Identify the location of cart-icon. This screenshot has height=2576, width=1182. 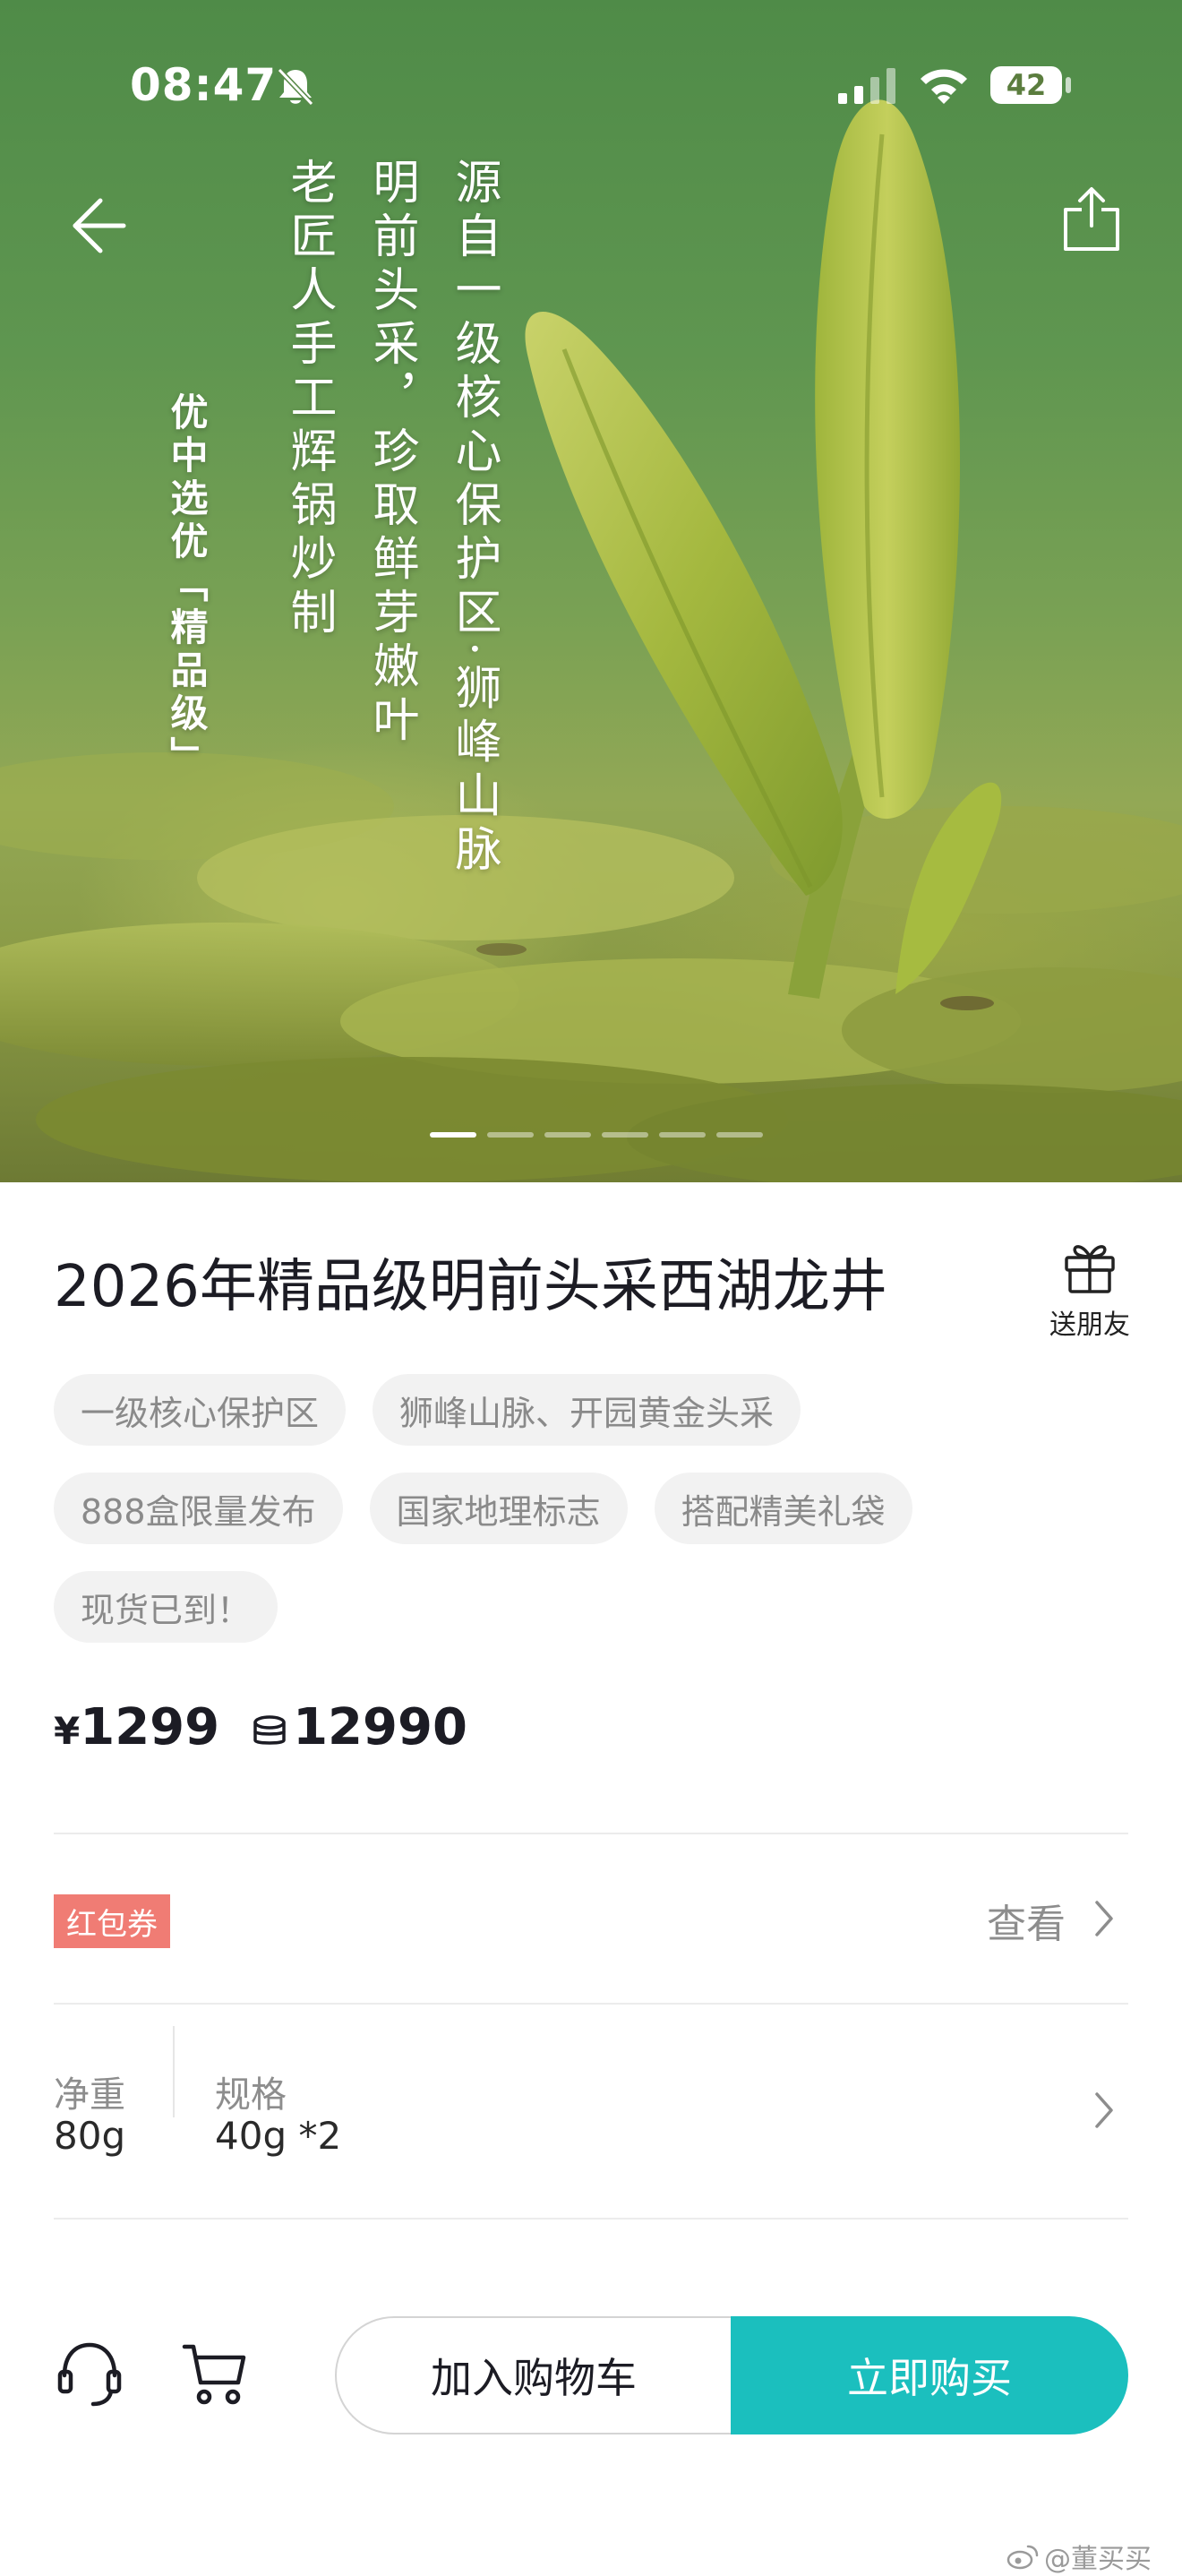
(215, 2374).